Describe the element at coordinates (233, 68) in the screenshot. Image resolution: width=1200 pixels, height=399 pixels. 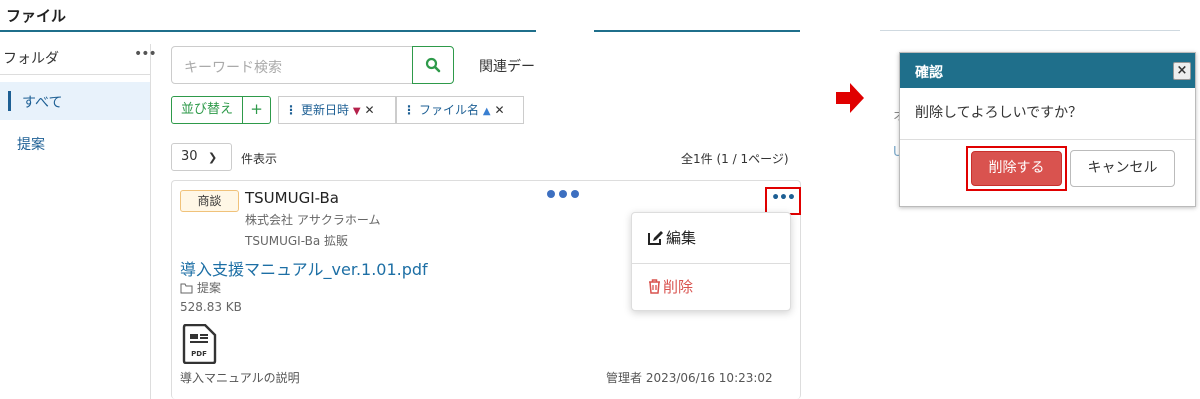
I see `search-placeholder: キーワード検索` at that location.